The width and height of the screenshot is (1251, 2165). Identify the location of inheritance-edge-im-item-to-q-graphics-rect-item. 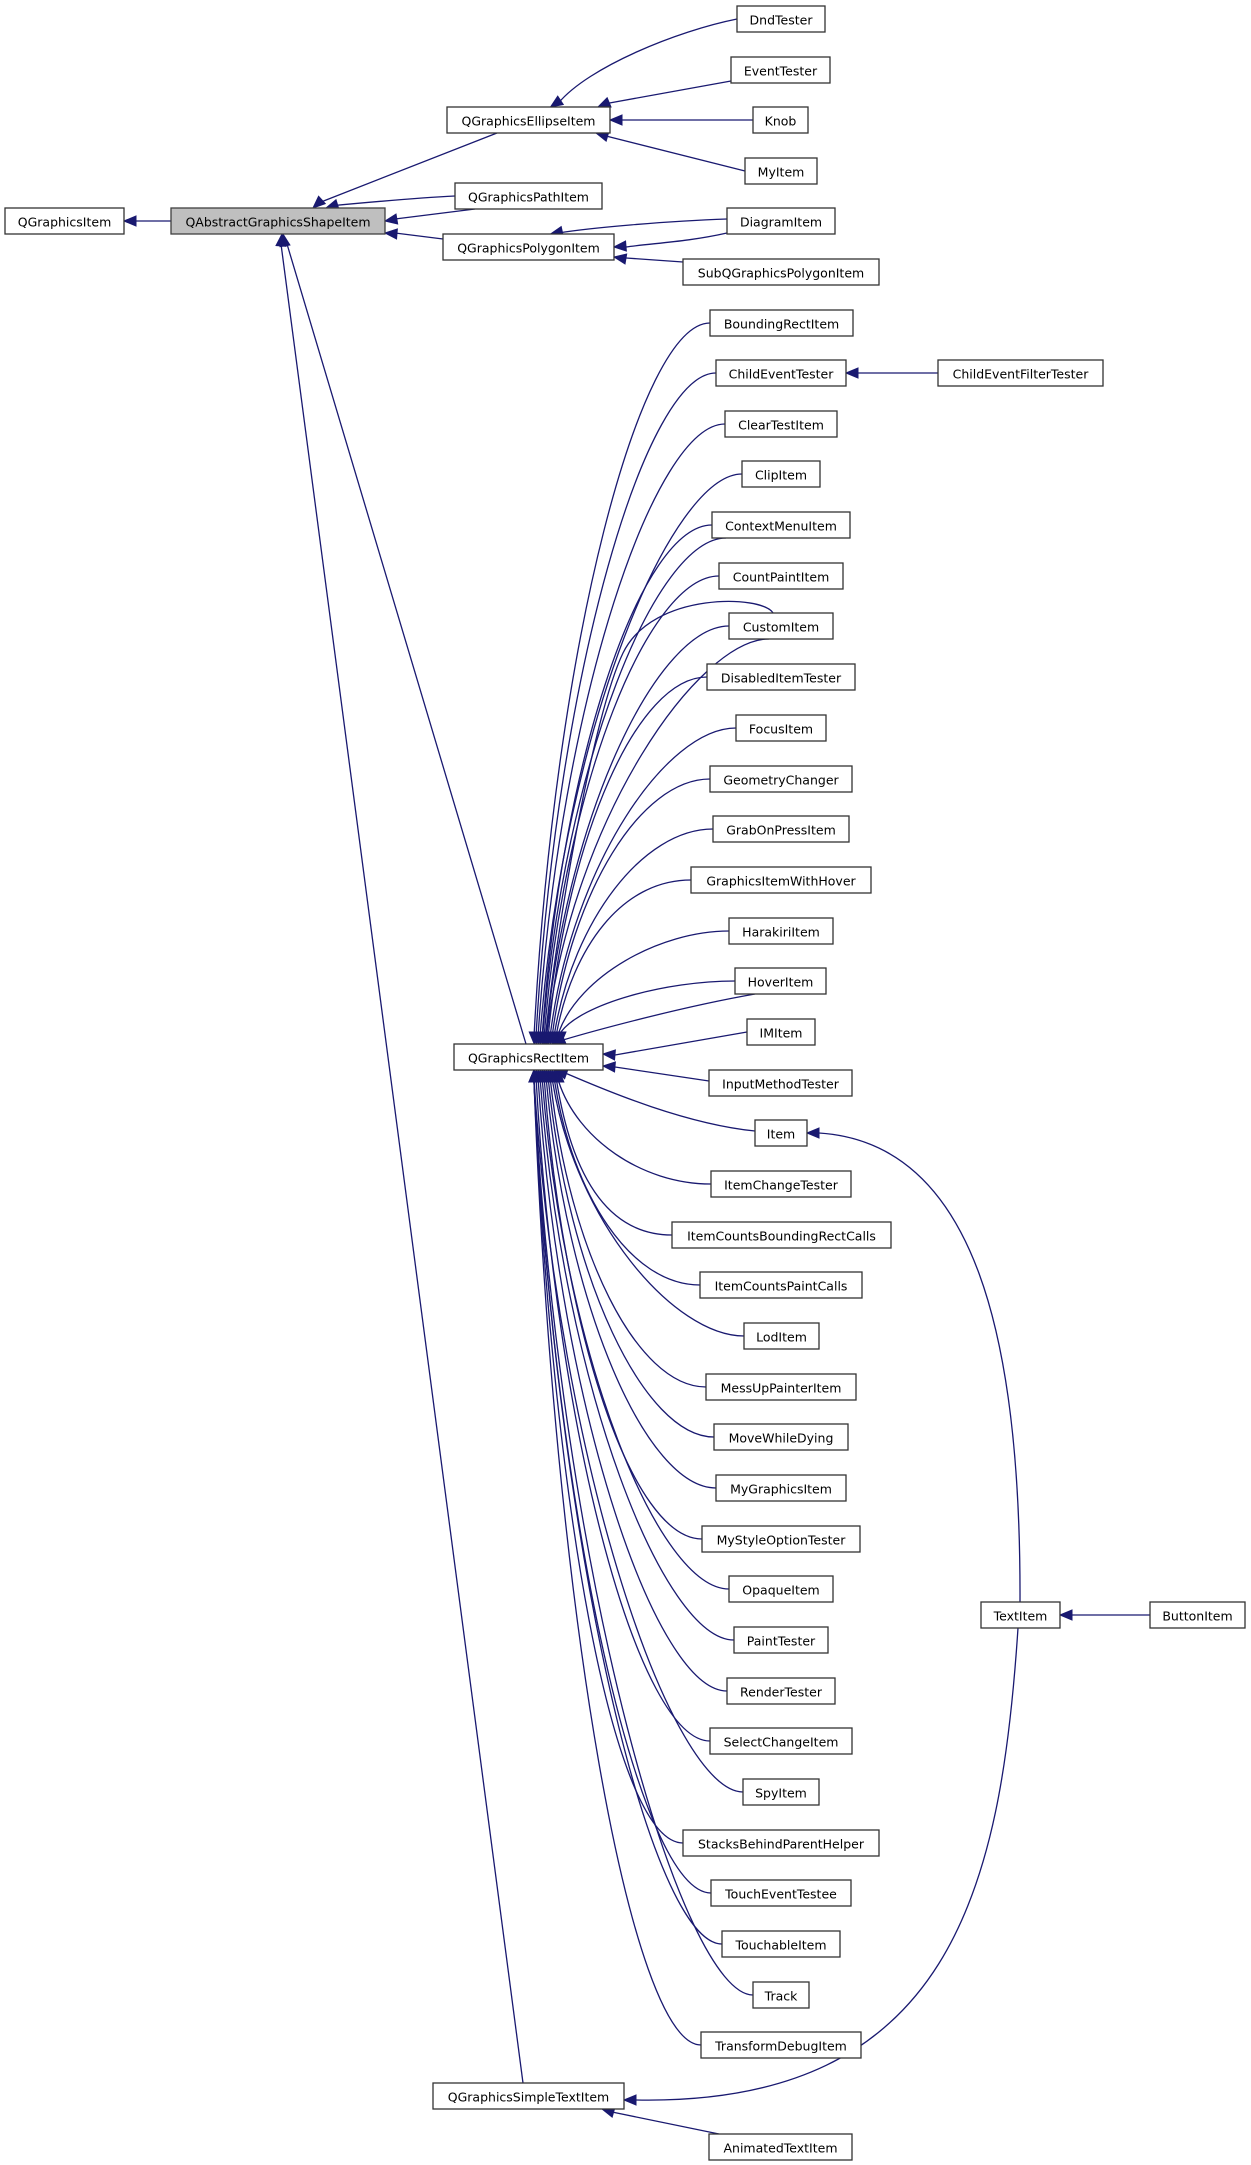
(674, 1046).